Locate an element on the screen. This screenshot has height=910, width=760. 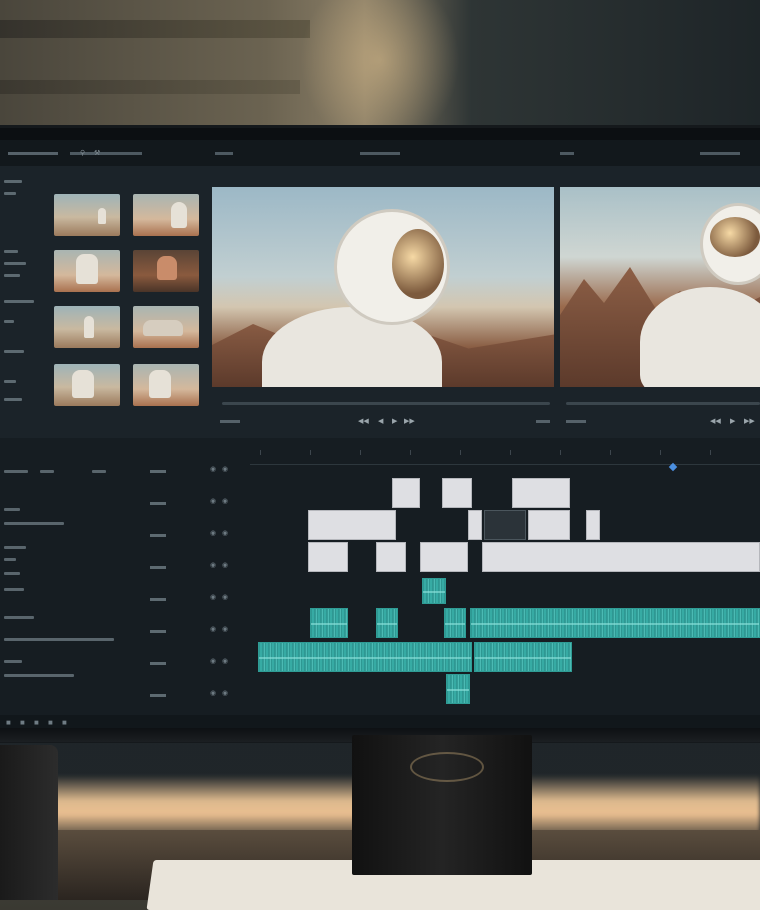
wall-shelf is located at coordinates (155, 29).